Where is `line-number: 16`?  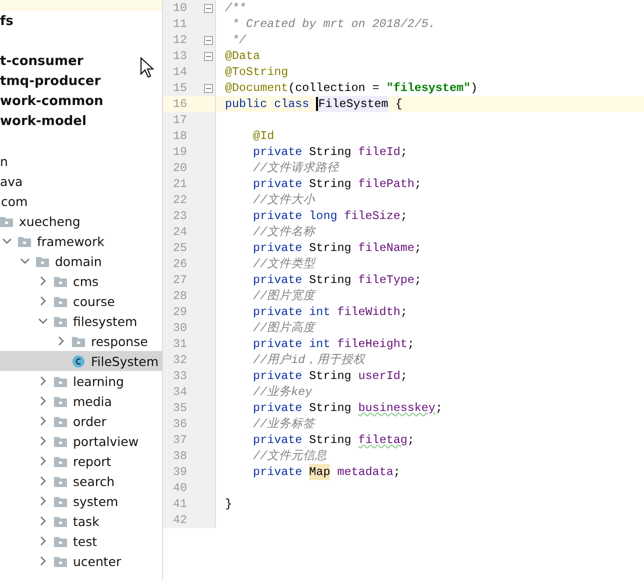
line-number: 16 is located at coordinates (180, 104).